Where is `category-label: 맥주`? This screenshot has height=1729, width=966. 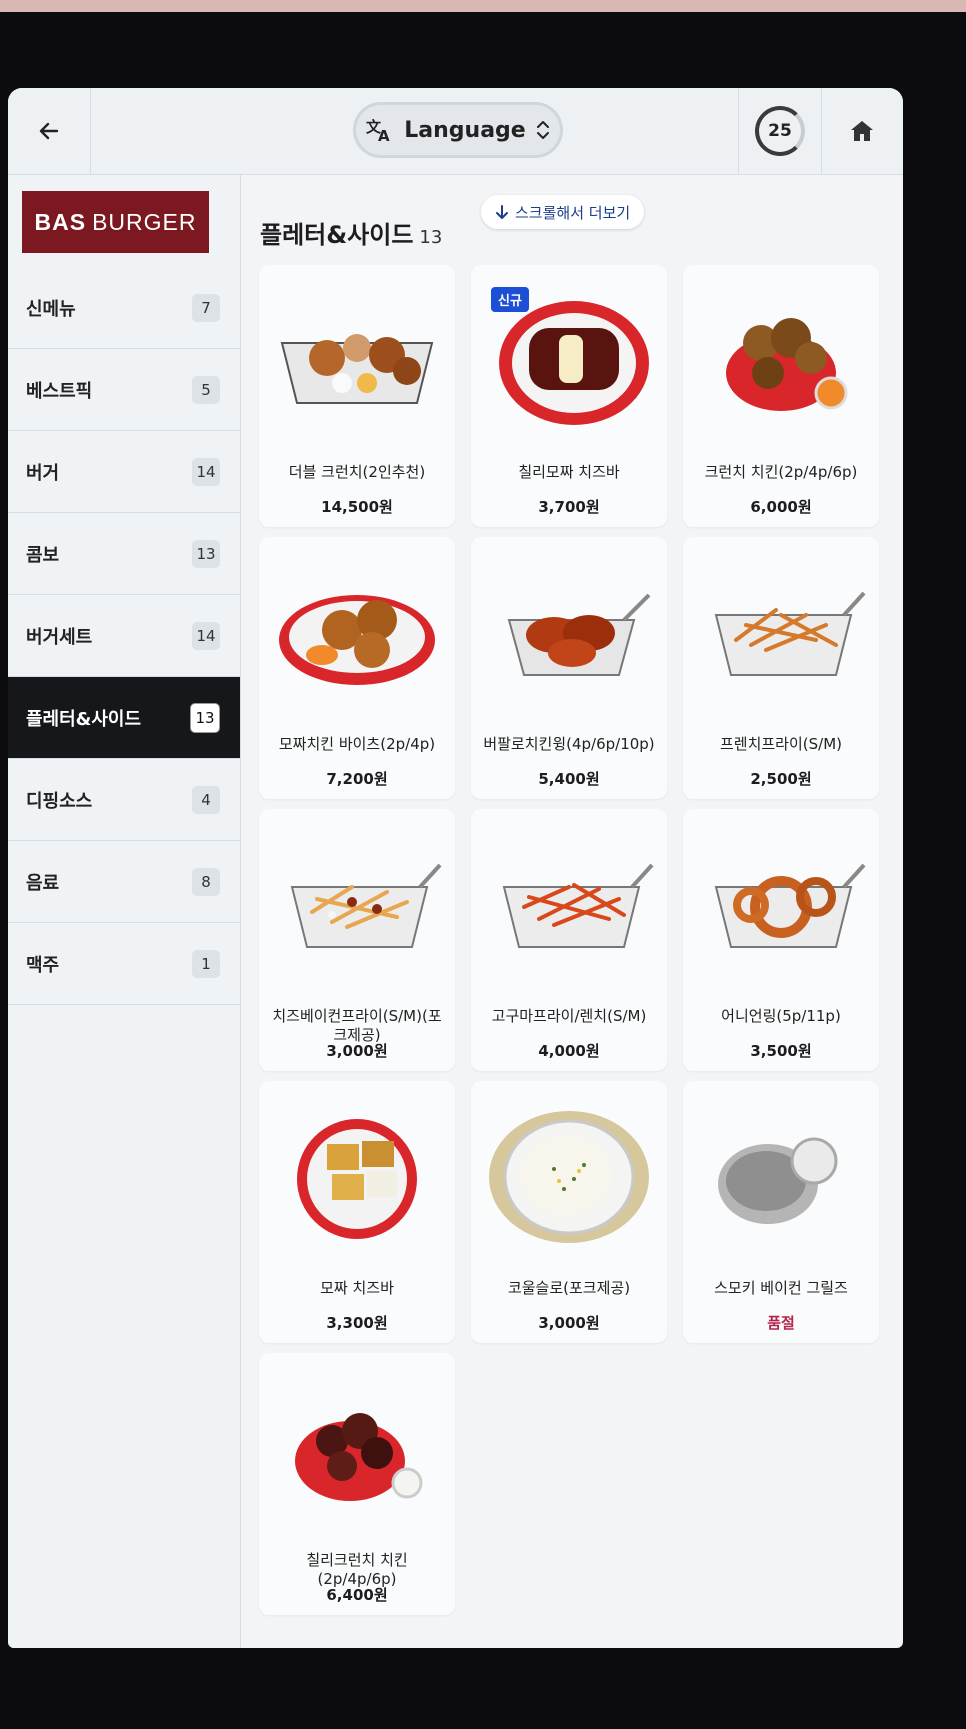
category-label: 맥주 is located at coordinates (43, 965).